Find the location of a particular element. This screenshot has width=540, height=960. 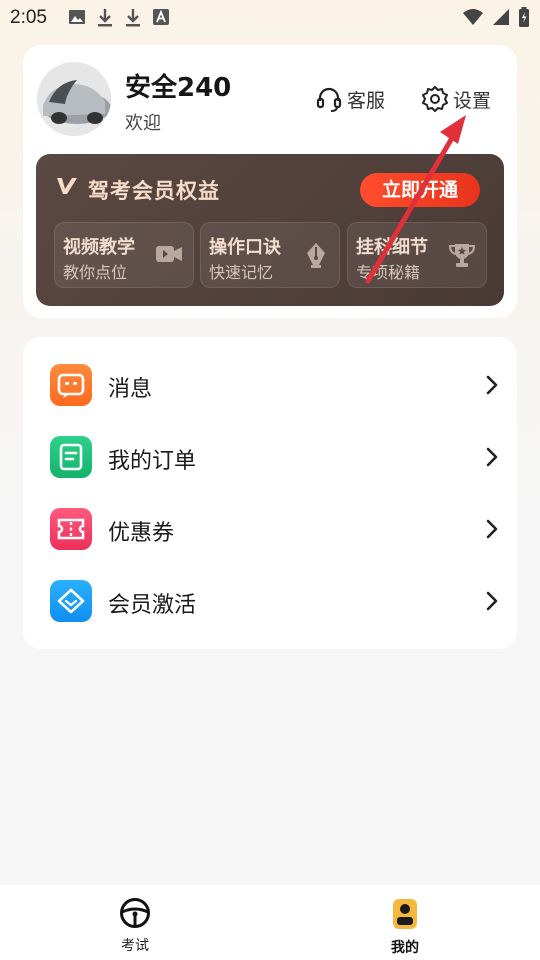

menu-item-messages: 消息 is located at coordinates (270, 386).